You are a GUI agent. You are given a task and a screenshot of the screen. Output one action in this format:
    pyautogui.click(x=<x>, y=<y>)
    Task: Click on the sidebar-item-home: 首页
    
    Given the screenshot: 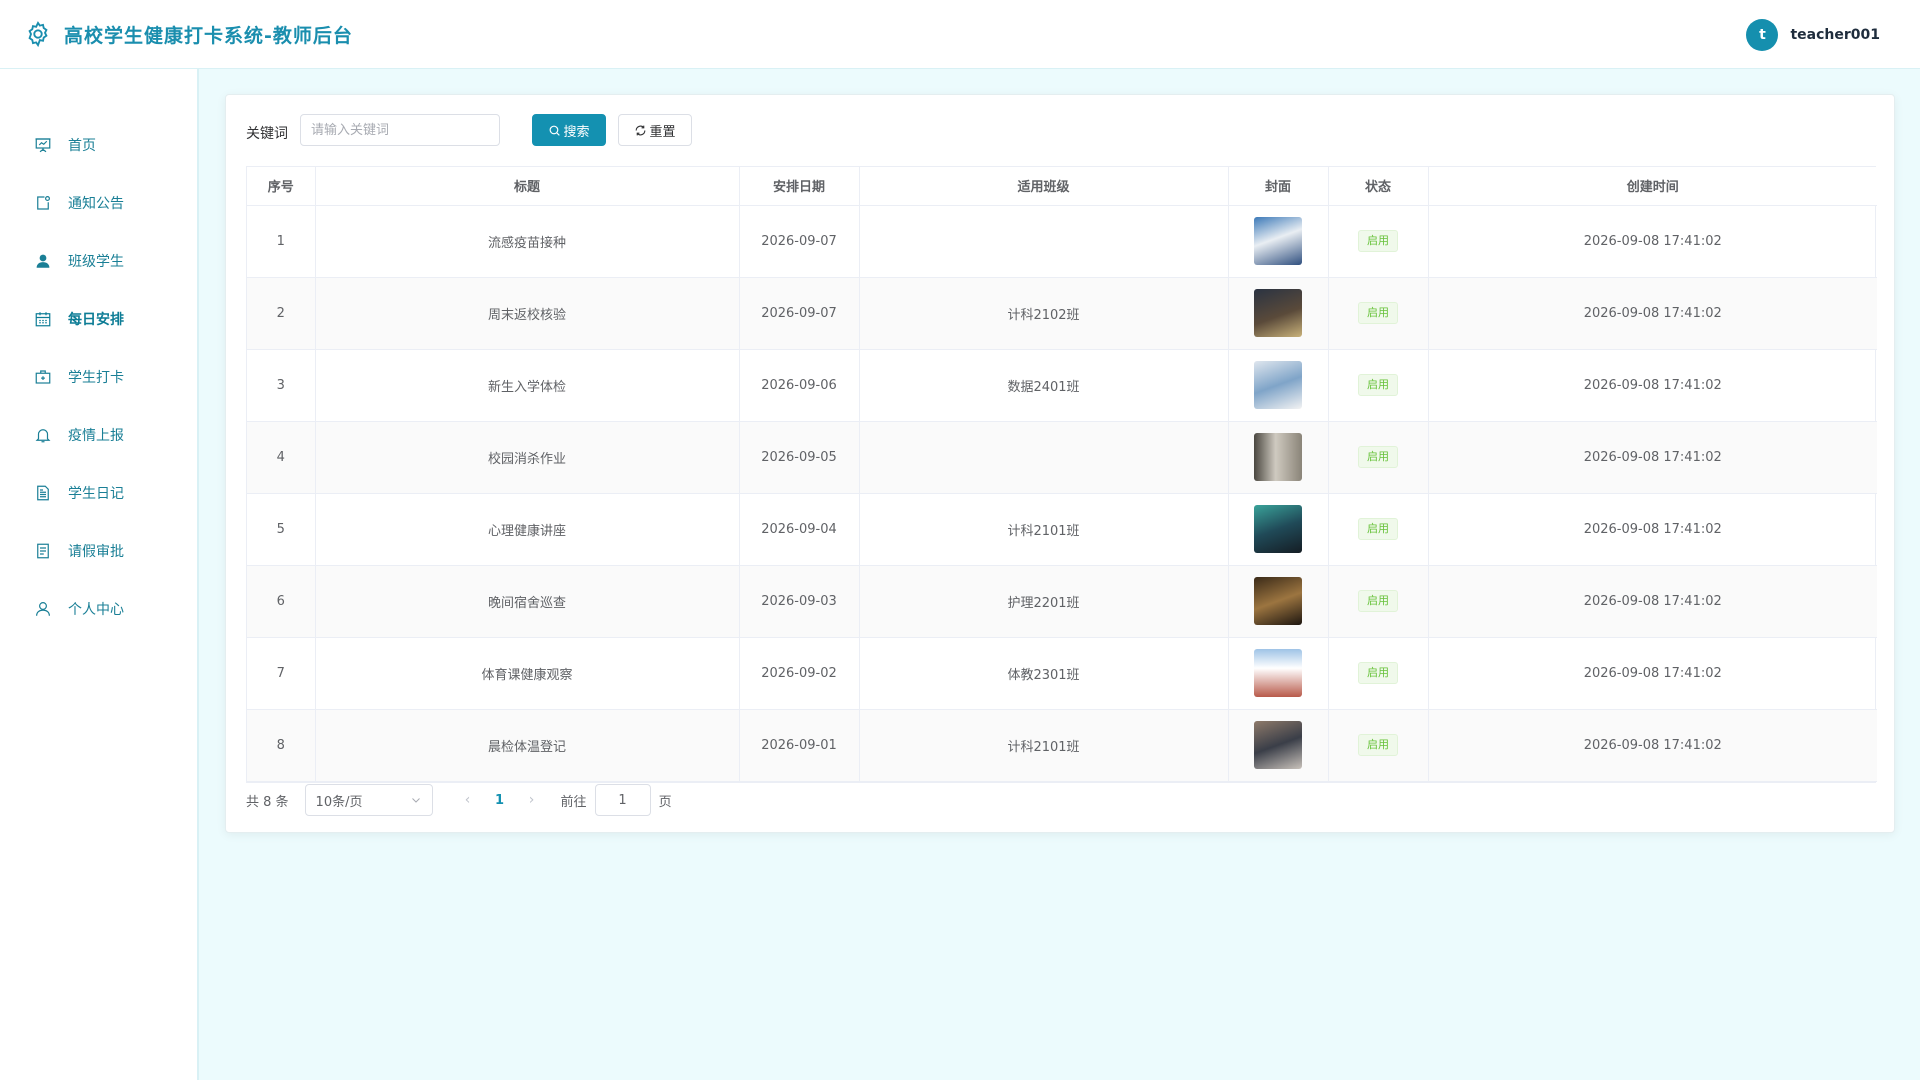 What is the action you would take?
    pyautogui.click(x=98, y=145)
    